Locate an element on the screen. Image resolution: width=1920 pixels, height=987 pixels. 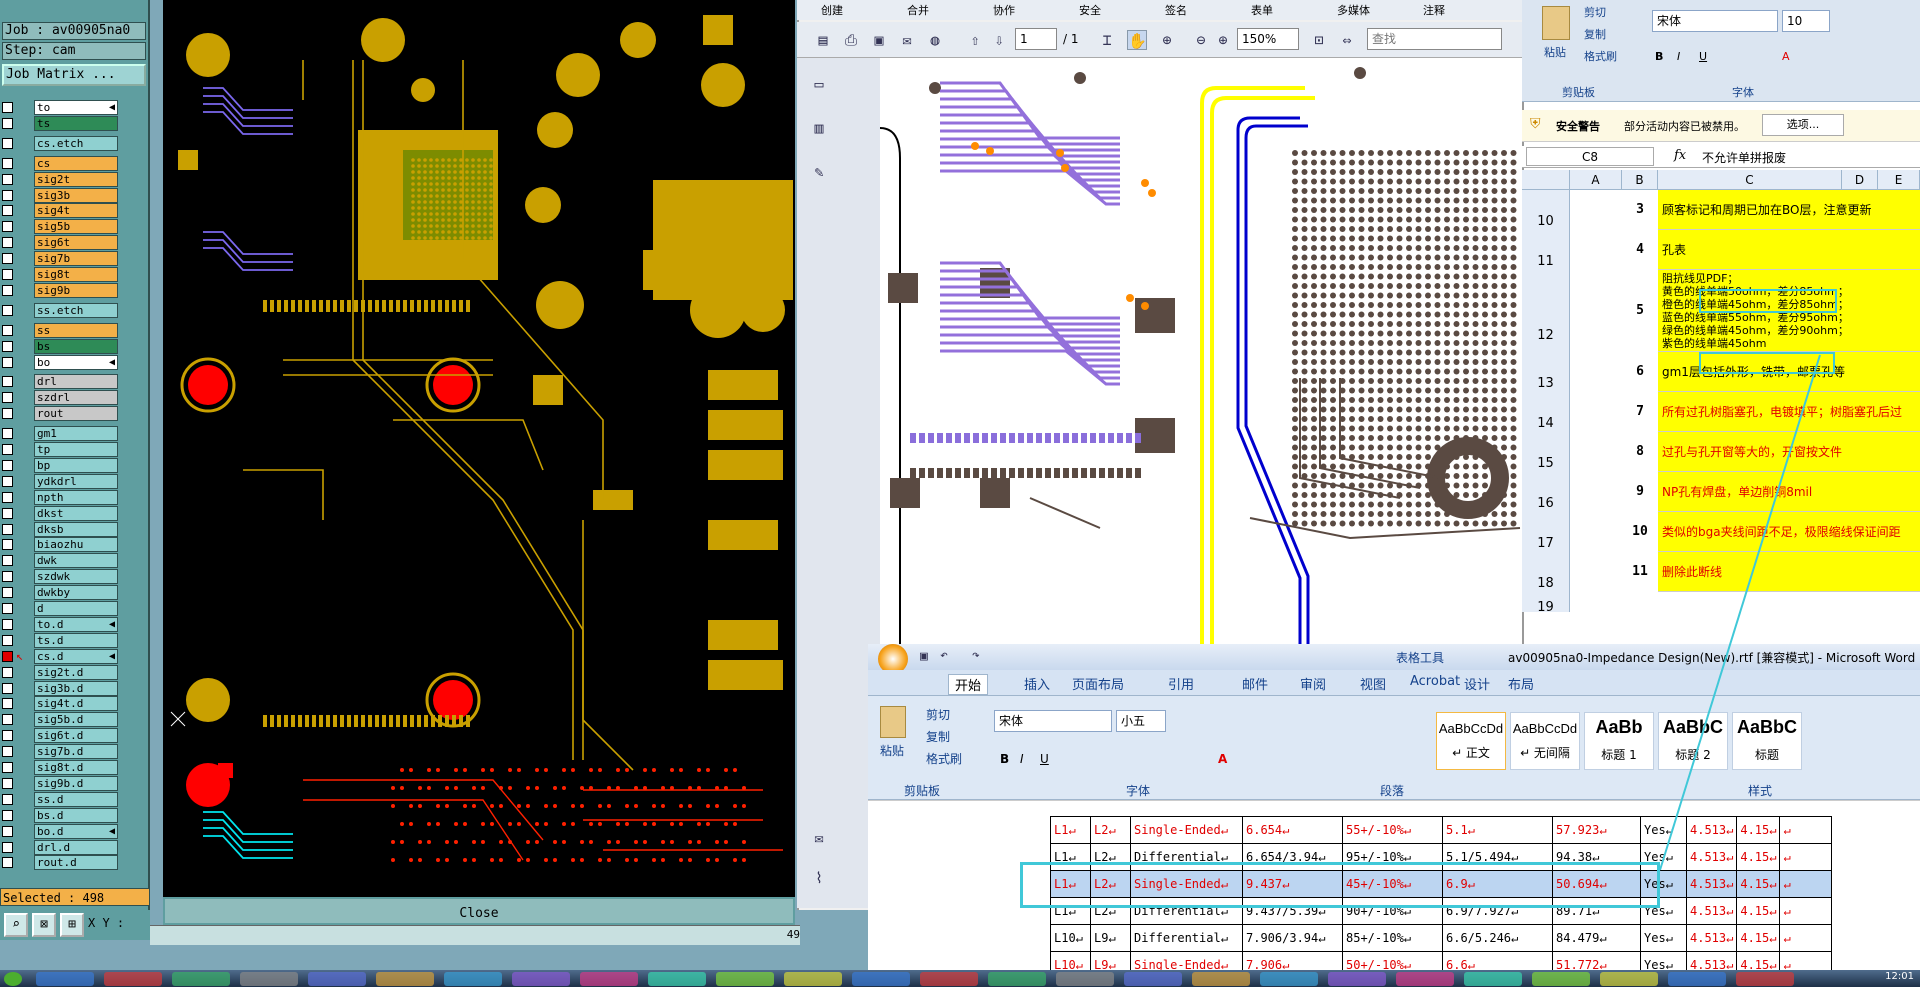
layer-row-sig5b-d: sig5b.d is located at coordinates (60, 720).